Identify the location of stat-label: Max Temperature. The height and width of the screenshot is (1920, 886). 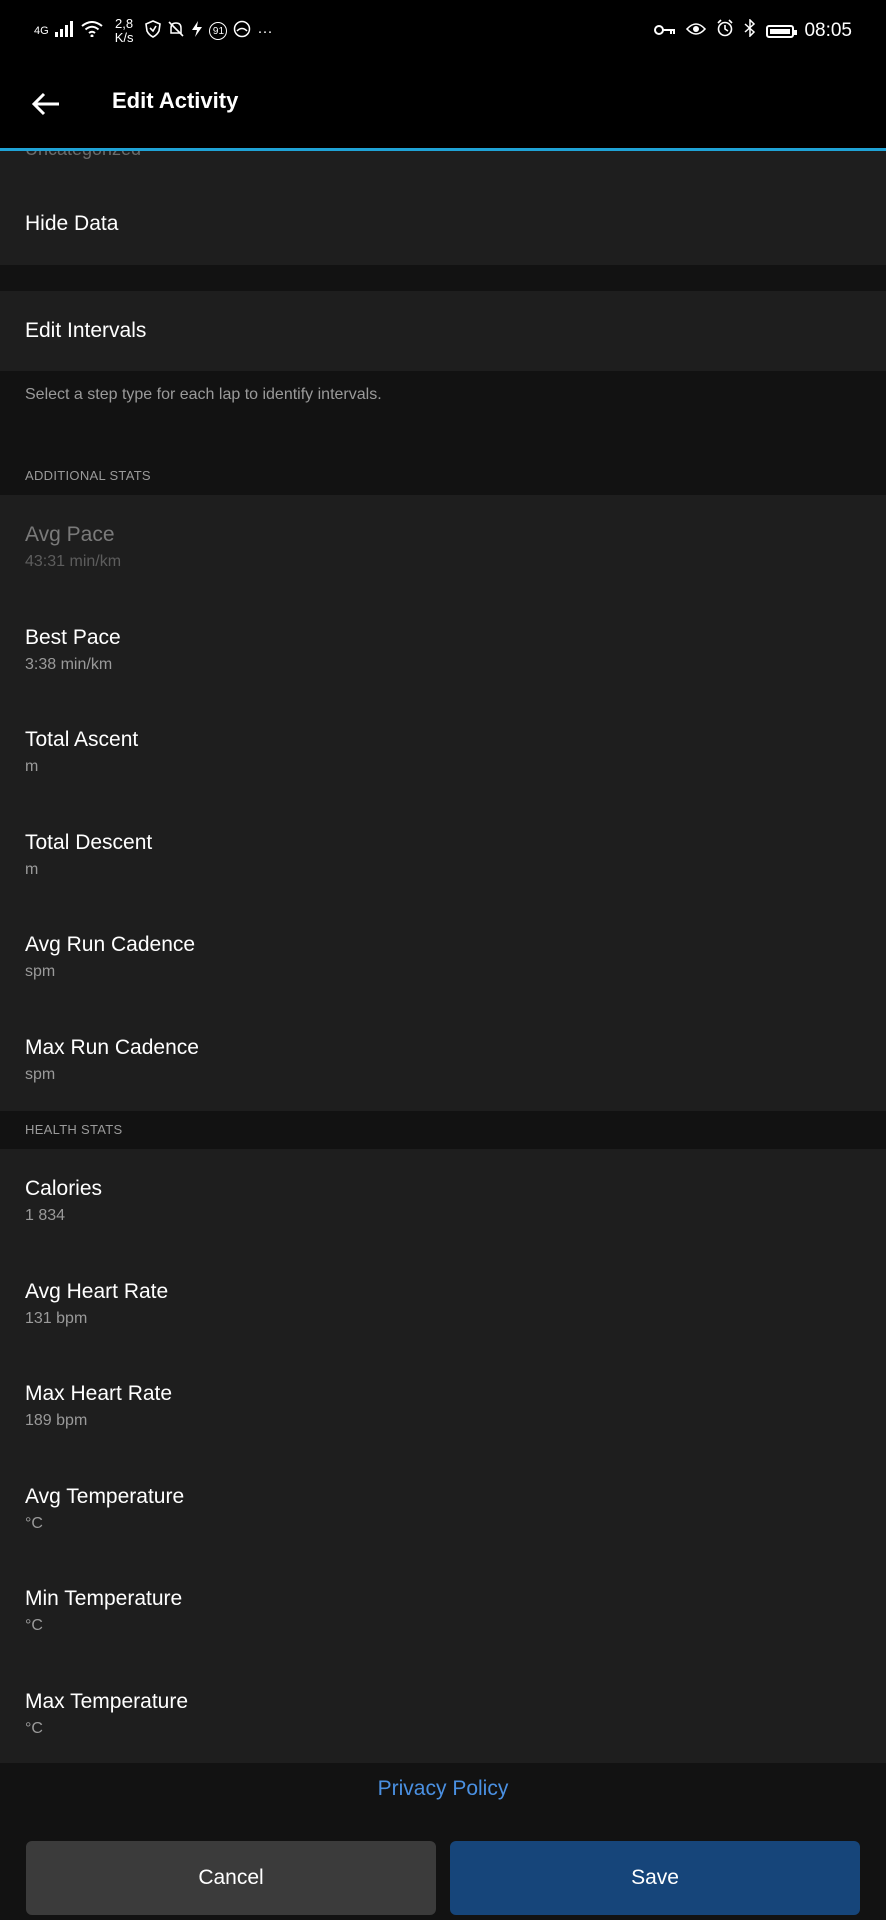
(107, 1701).